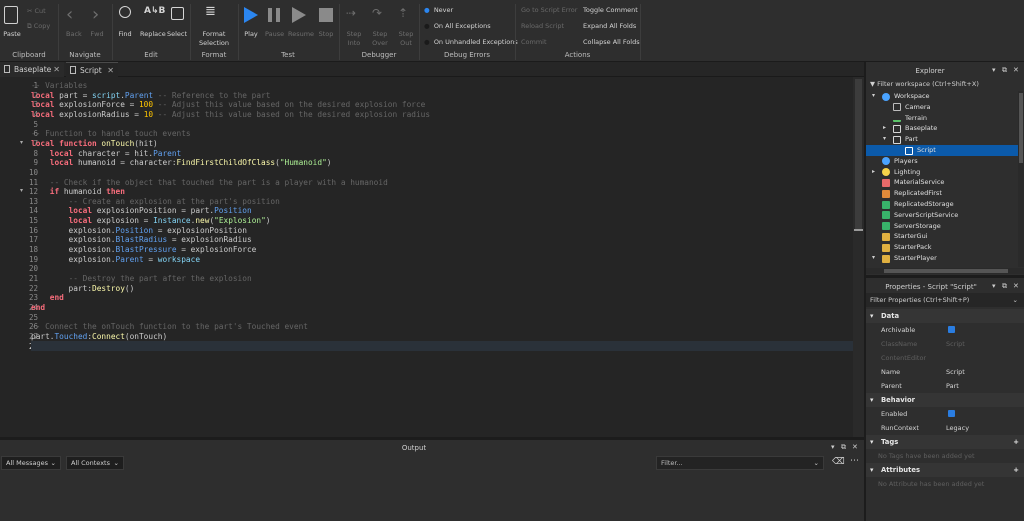 The height and width of the screenshot is (521, 1024). I want to click on format-icon: ≣, so click(210, 11).